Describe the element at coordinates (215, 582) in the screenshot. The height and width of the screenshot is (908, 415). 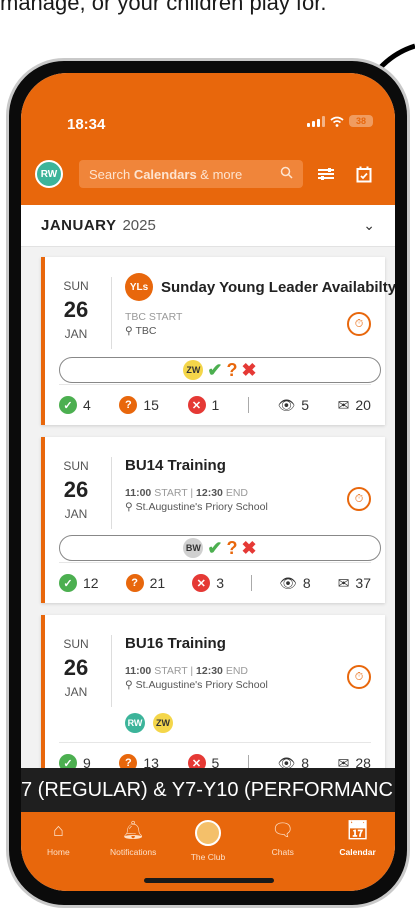
I see `event-stats: ✓ 12 ? 21 ✕ 3 👁 8 ✉ 37` at that location.